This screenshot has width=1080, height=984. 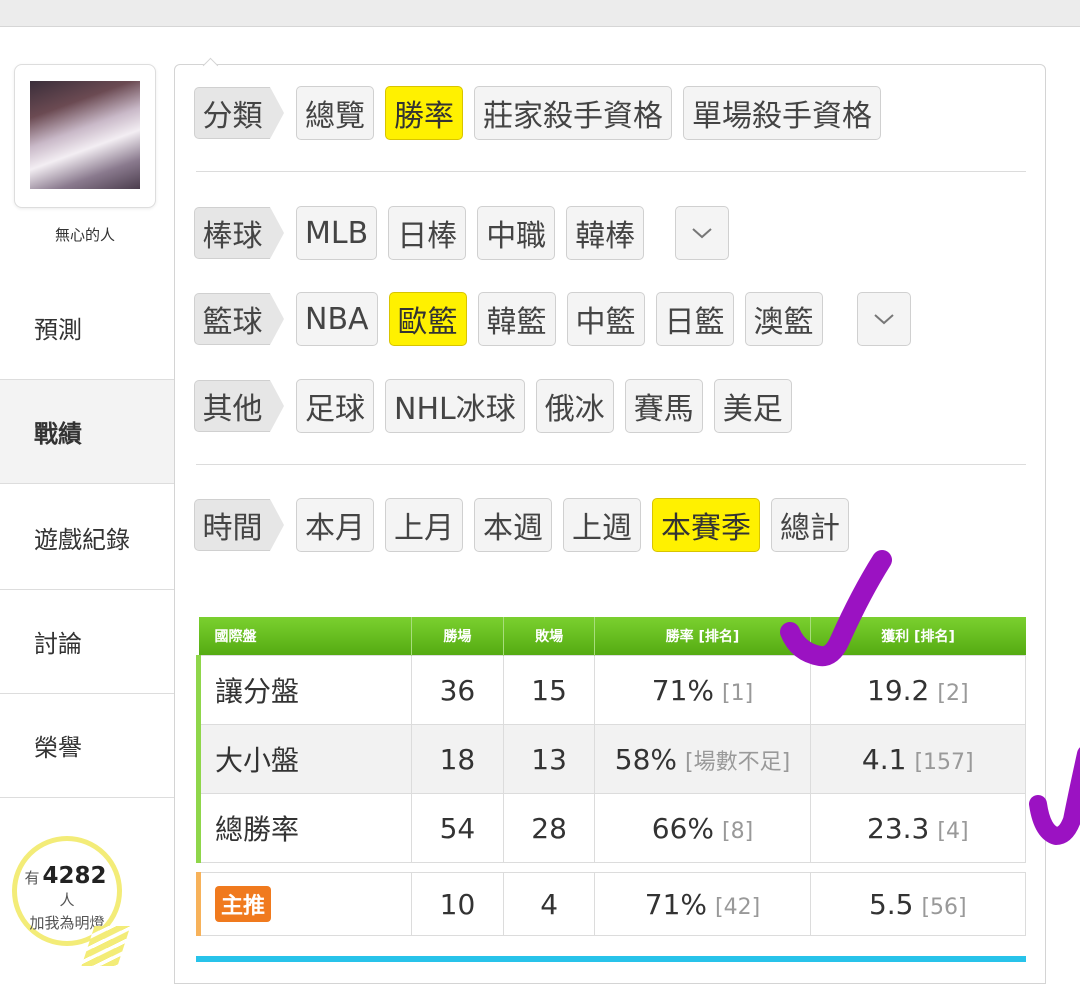 What do you see at coordinates (239, 525) in the screenshot?
I see `filter-label-time: 時間` at bounding box center [239, 525].